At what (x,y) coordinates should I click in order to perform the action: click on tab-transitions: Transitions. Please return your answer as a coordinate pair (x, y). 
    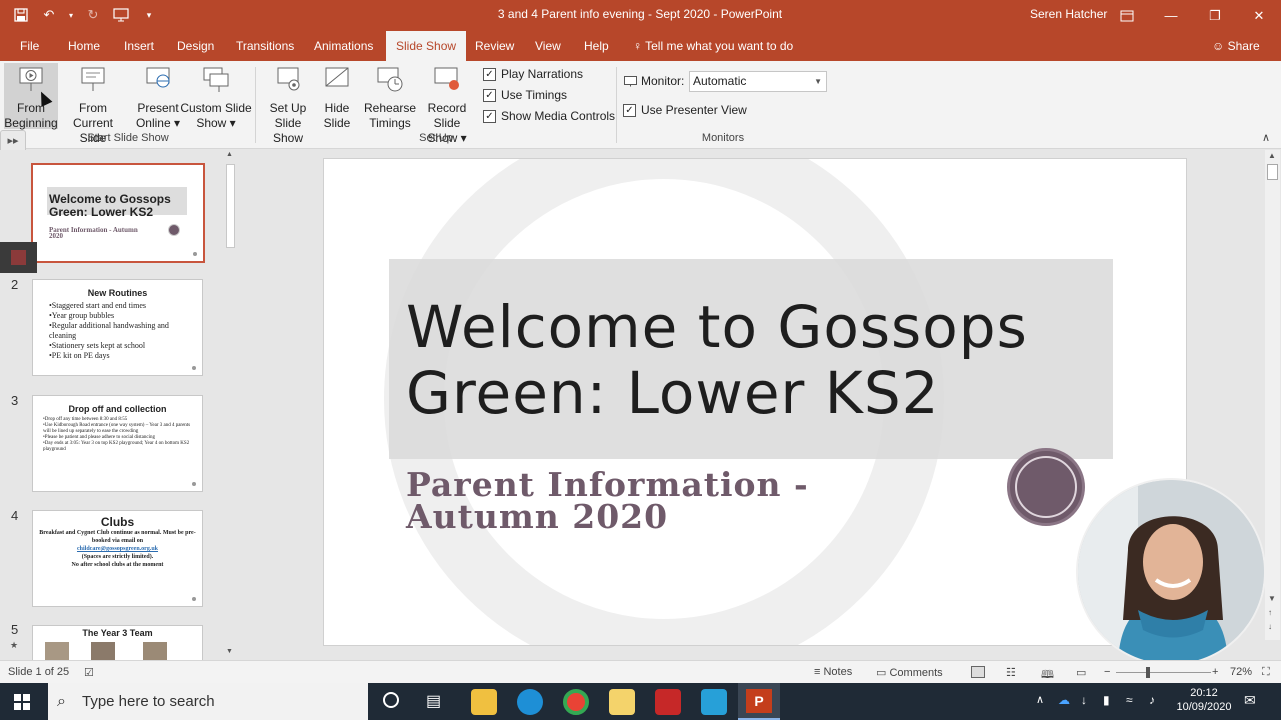
    Looking at the image, I should click on (265, 46).